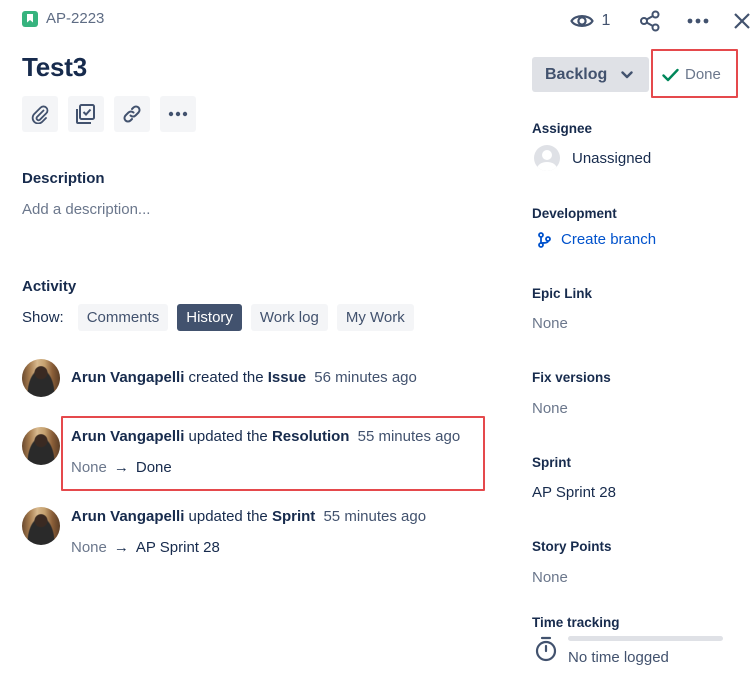 This screenshot has height=686, width=756. I want to click on epic-link-label: Epic Link, so click(562, 293).